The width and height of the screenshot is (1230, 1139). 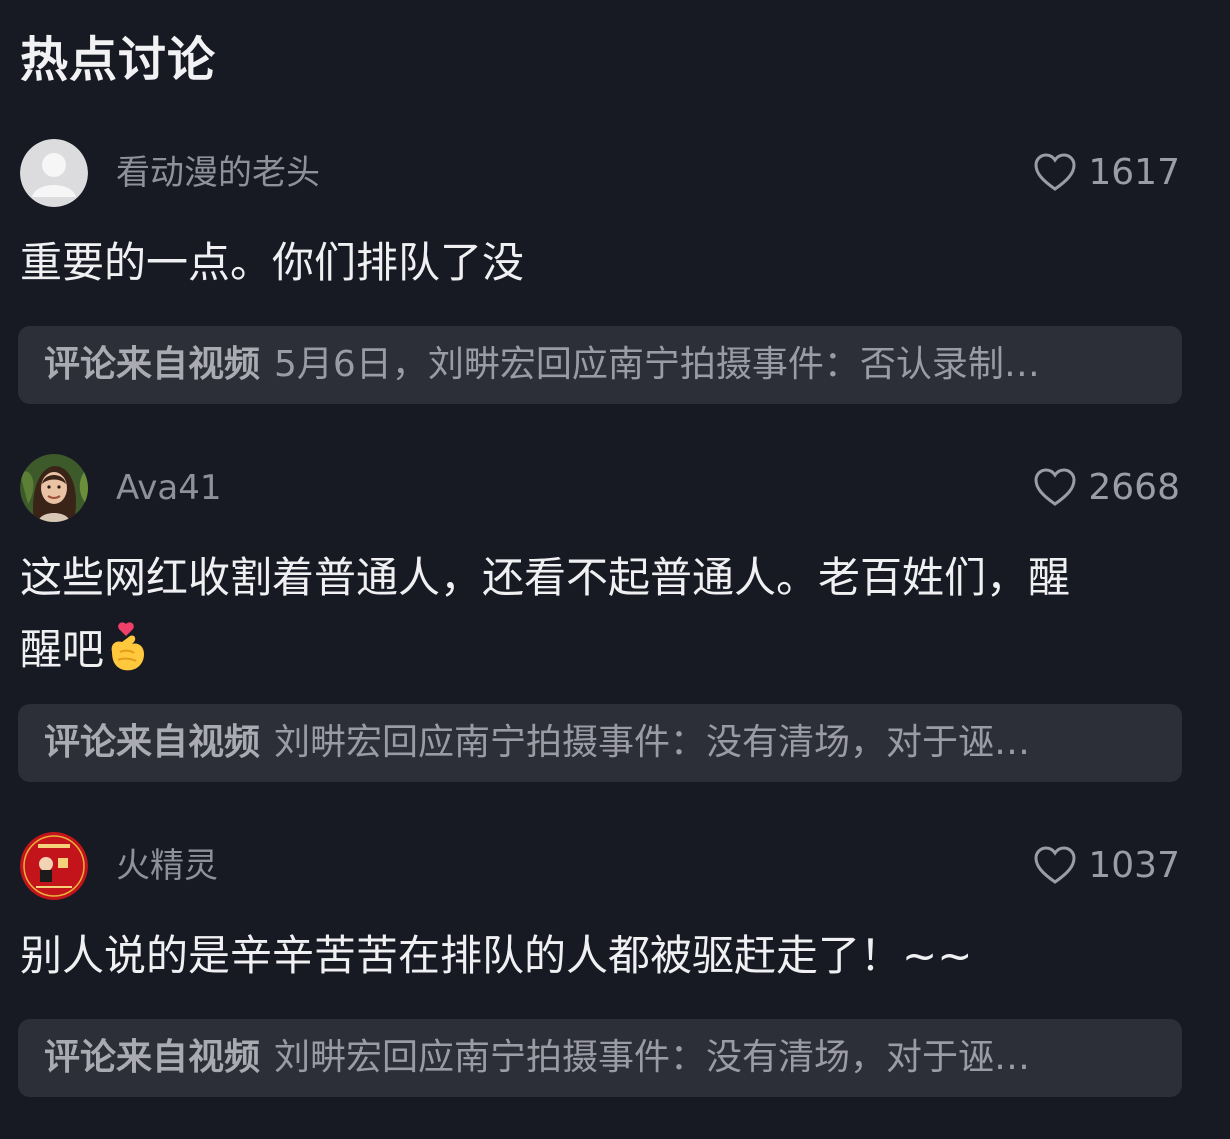 I want to click on username: Ava41, so click(x=169, y=488).